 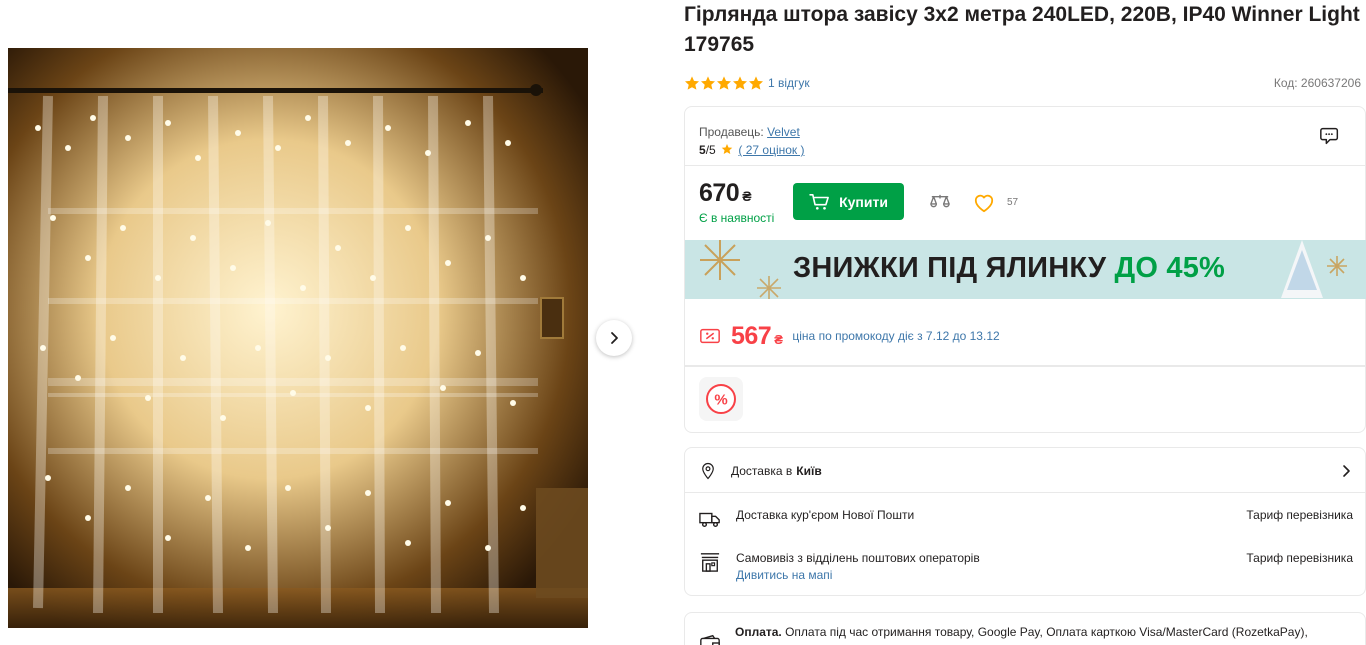 What do you see at coordinates (1170, 268) in the screenshot?
I see `banner-text-accent: ДО 45%` at bounding box center [1170, 268].